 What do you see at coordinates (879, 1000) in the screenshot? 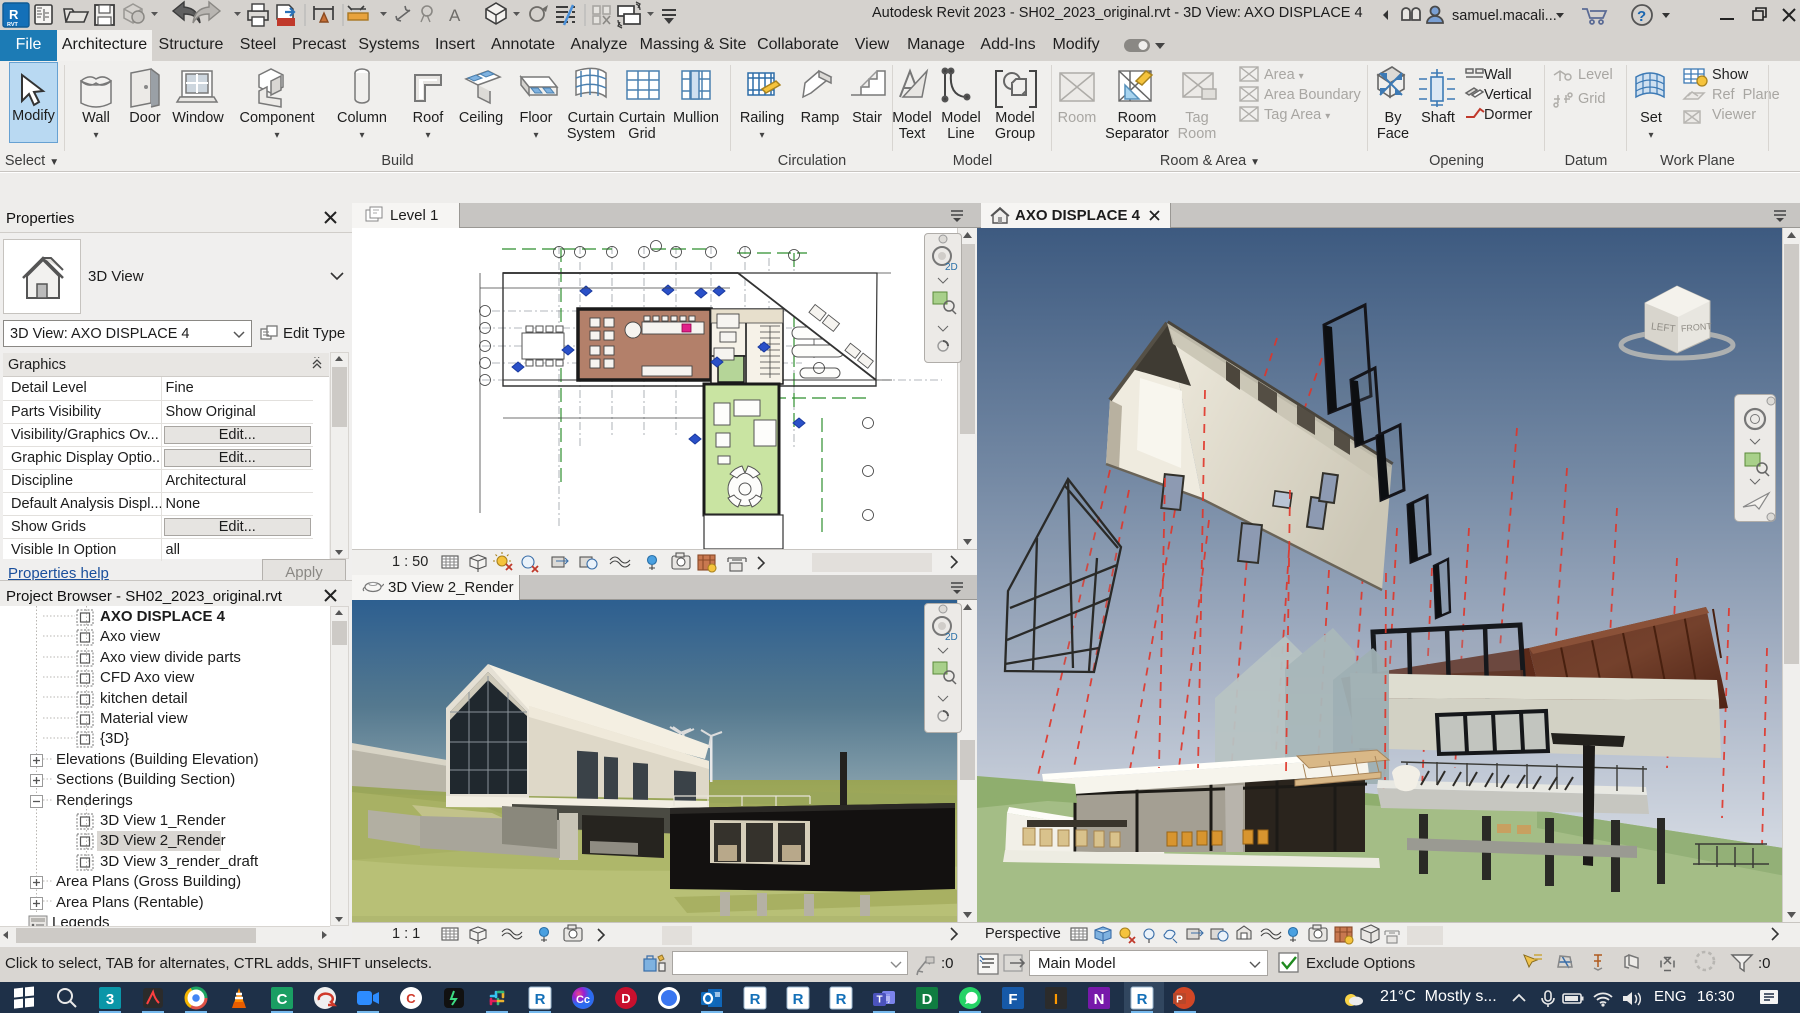
I see `svg-text: T` at bounding box center [879, 1000].